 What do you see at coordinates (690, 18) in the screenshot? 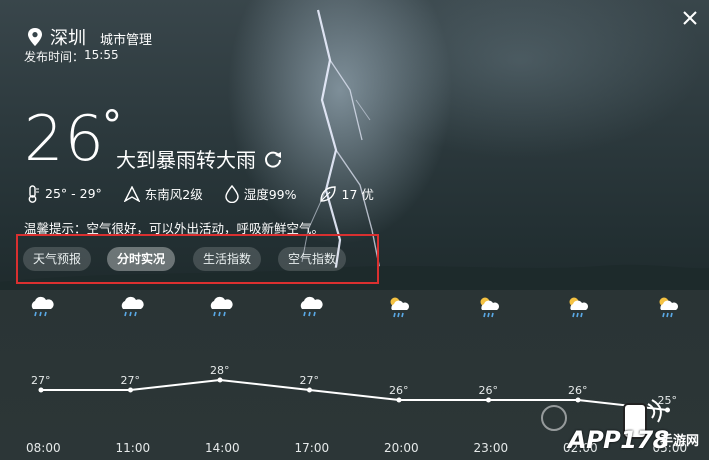
I see `close-icon` at bounding box center [690, 18].